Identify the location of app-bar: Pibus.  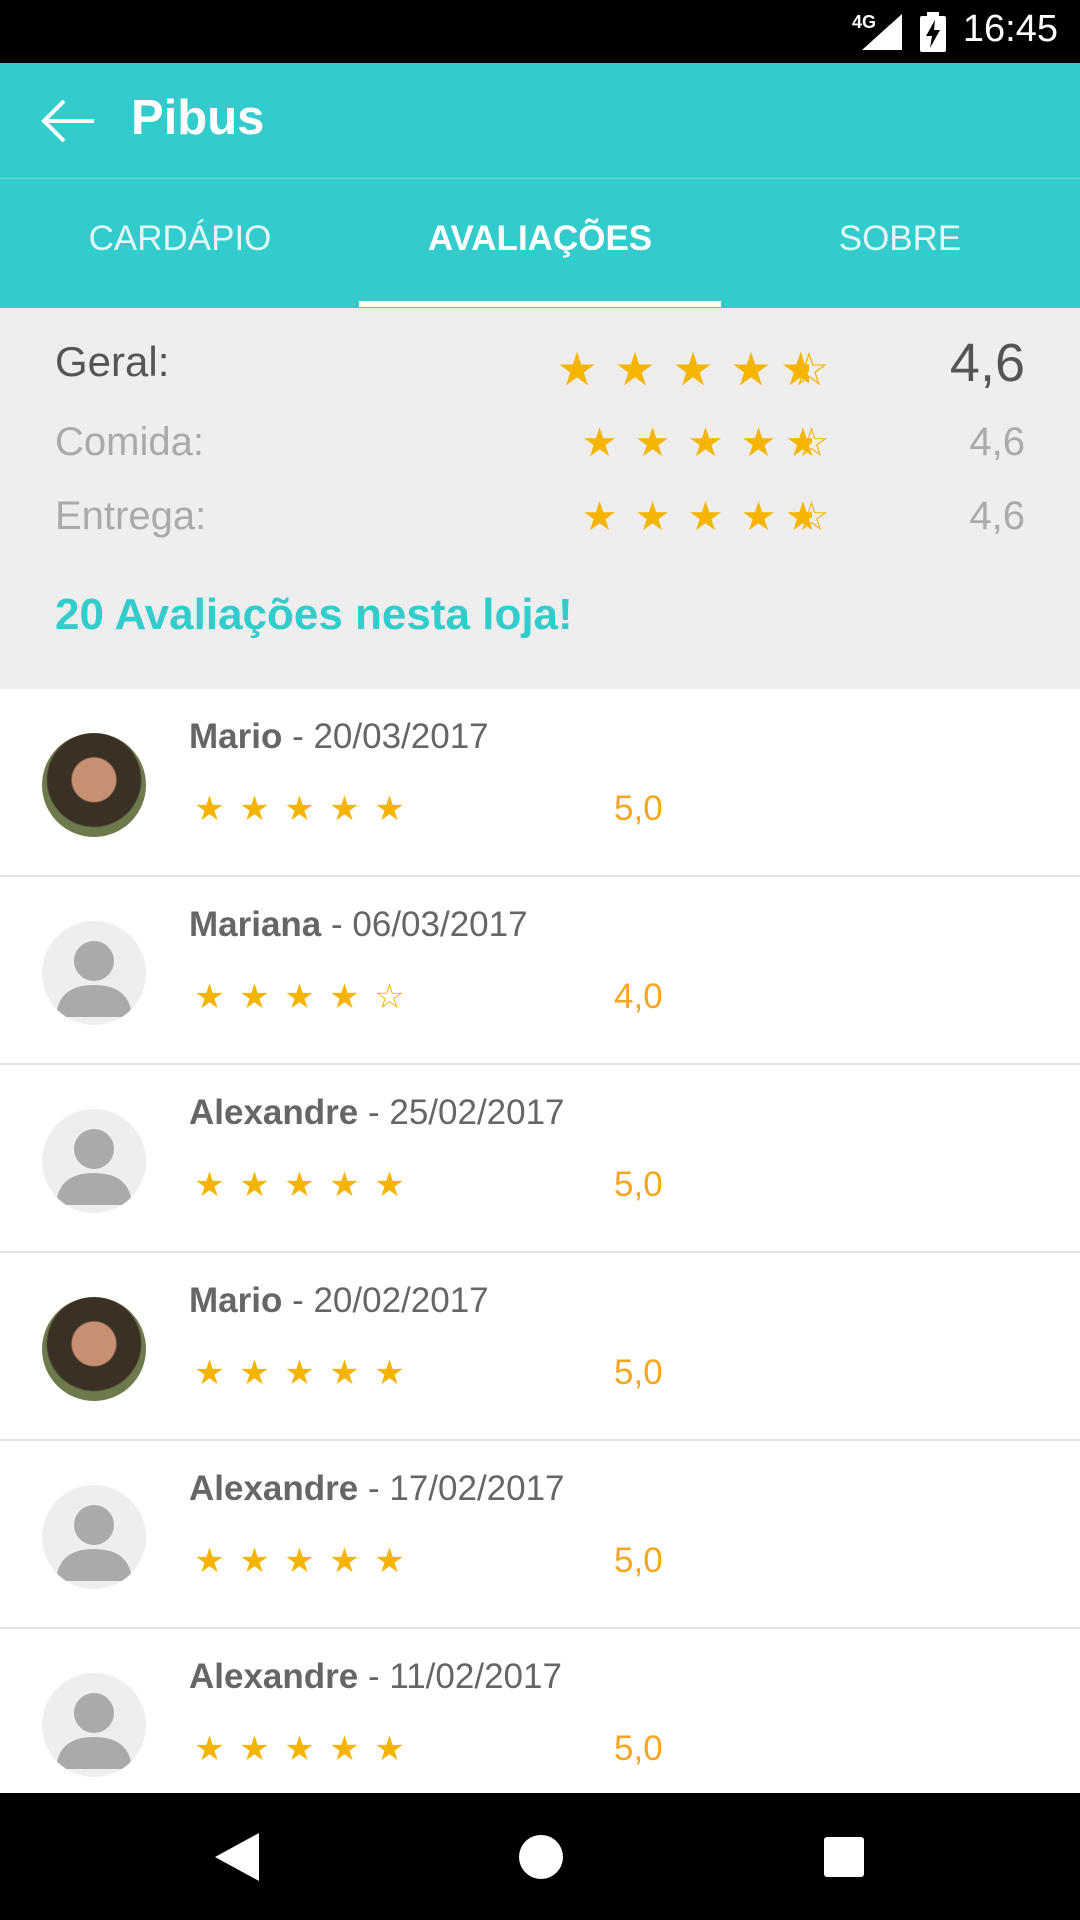
(540, 120).